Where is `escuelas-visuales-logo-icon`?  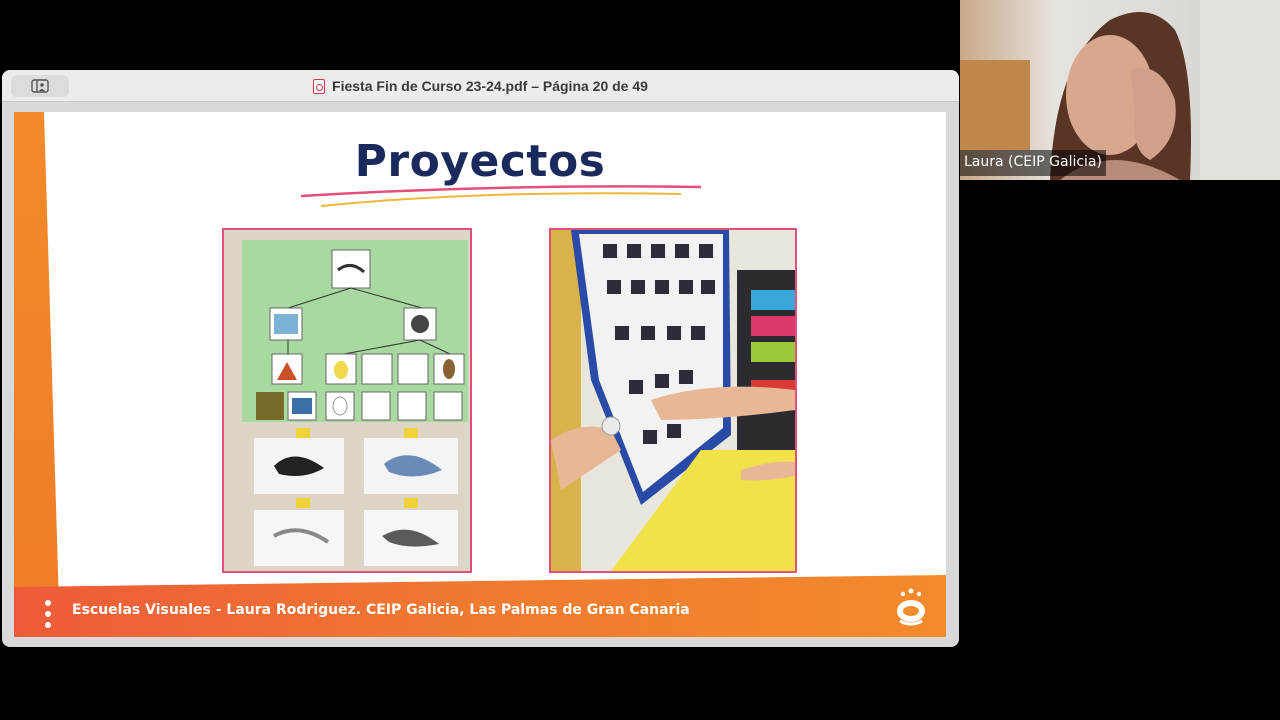 escuelas-visuales-logo-icon is located at coordinates (911, 607).